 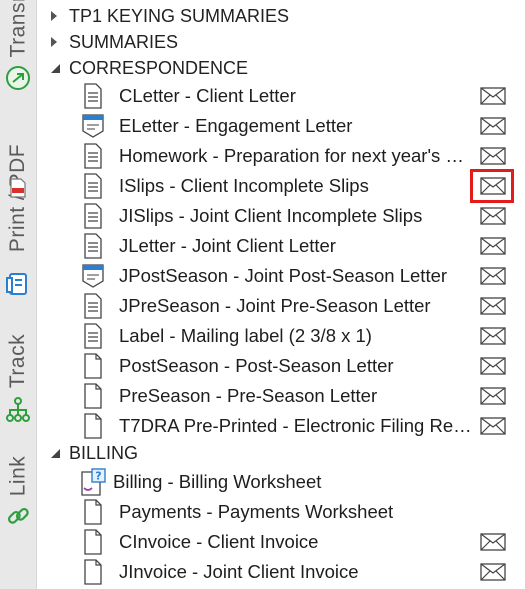 I want to click on transmit-label: Transmit, so click(x=17, y=29).